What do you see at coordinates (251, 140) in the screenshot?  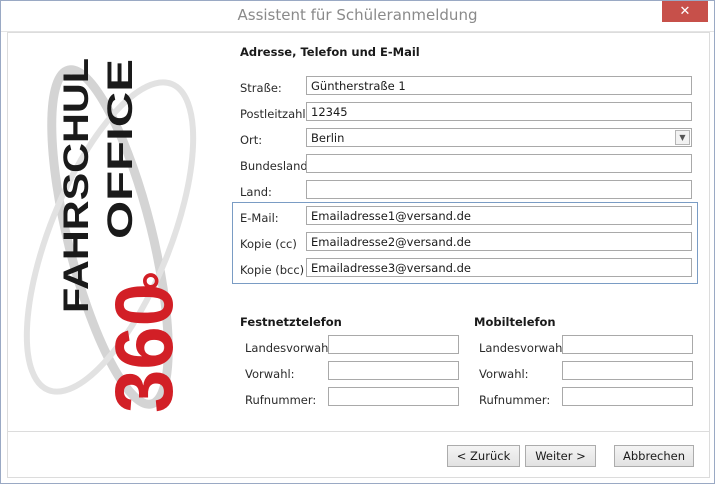 I see `city-label: Ort:` at bounding box center [251, 140].